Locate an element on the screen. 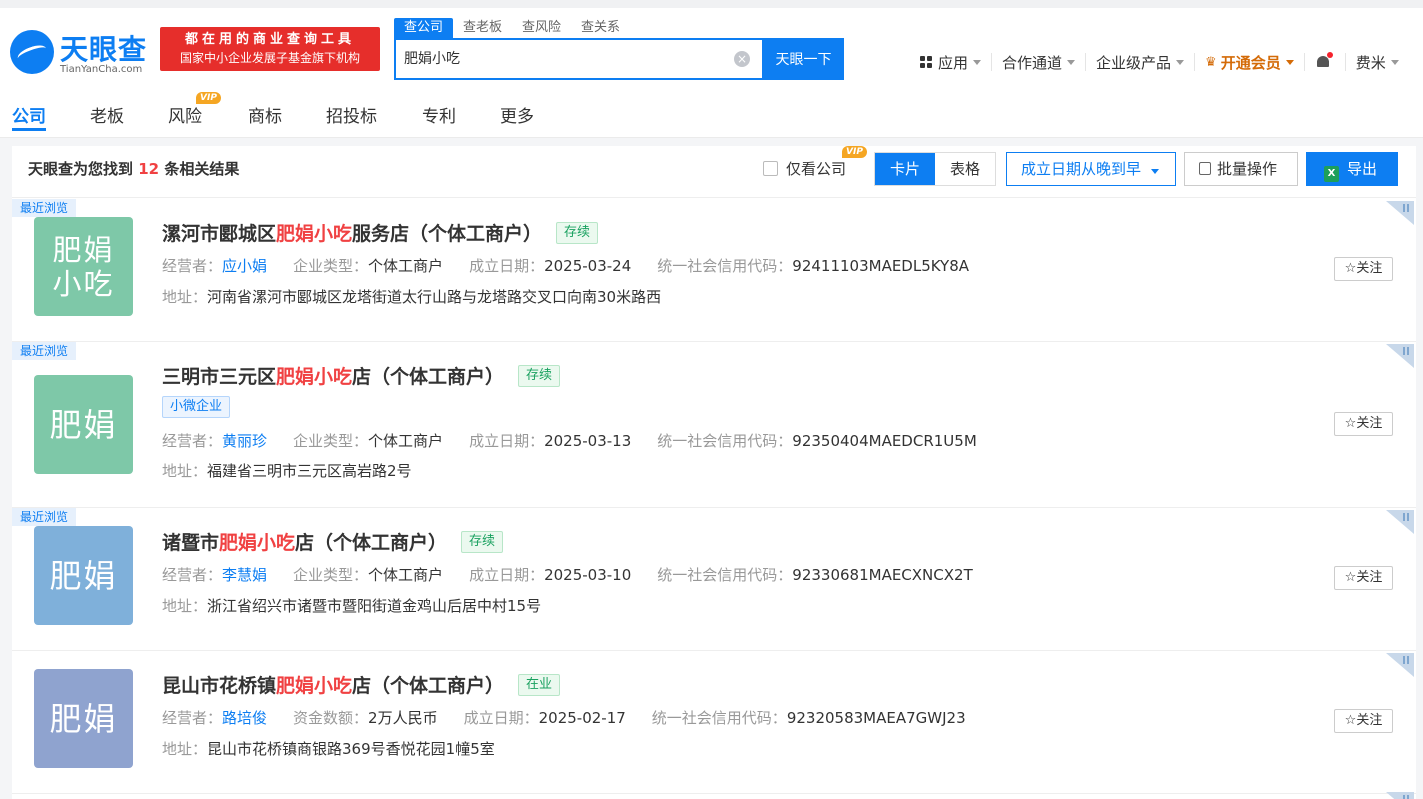 The height and width of the screenshot is (799, 1423). banner-line-2: 国家中小企业发展子基金旗下机构 is located at coordinates (269, 58).